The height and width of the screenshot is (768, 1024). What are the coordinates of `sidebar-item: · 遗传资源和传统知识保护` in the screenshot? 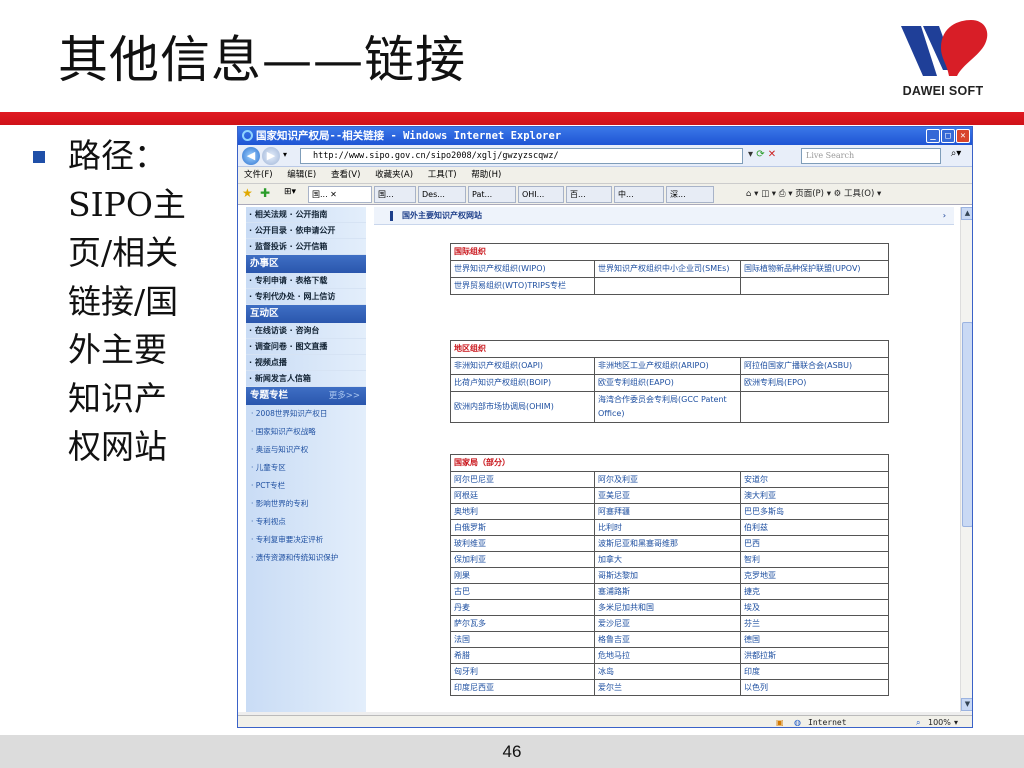 It's located at (306, 558).